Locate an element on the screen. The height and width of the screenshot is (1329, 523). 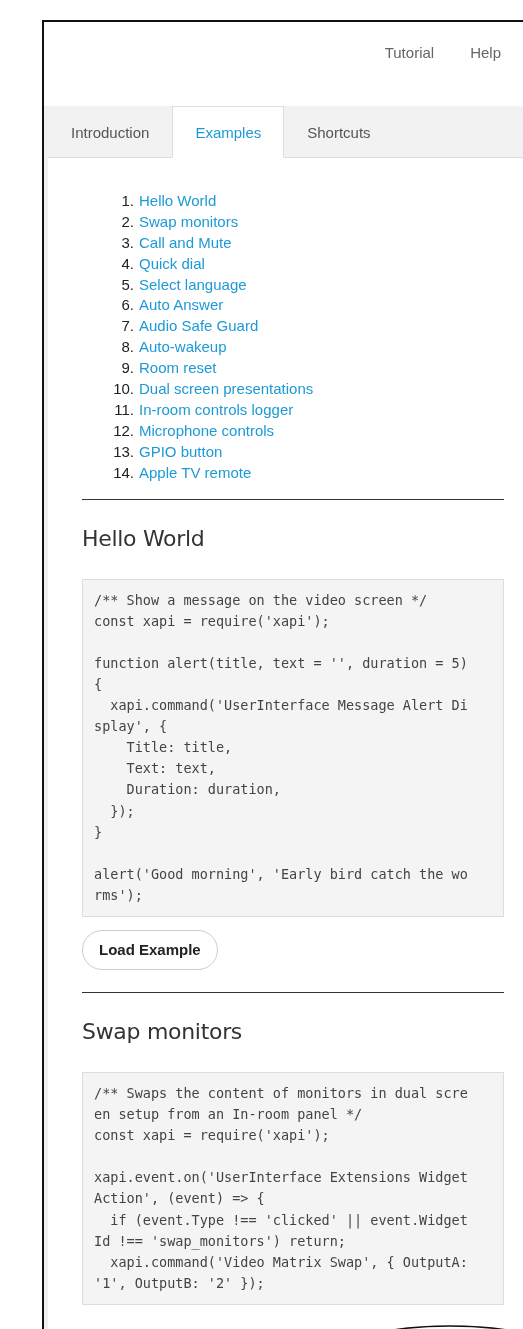
example-link: Microphone controls is located at coordinates (207, 430).